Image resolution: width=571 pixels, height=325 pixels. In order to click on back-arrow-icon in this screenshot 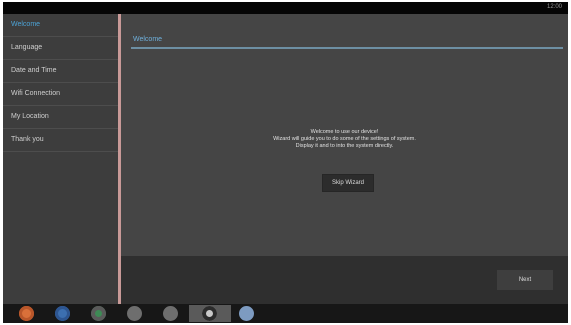, I will do `click(134, 313)`.